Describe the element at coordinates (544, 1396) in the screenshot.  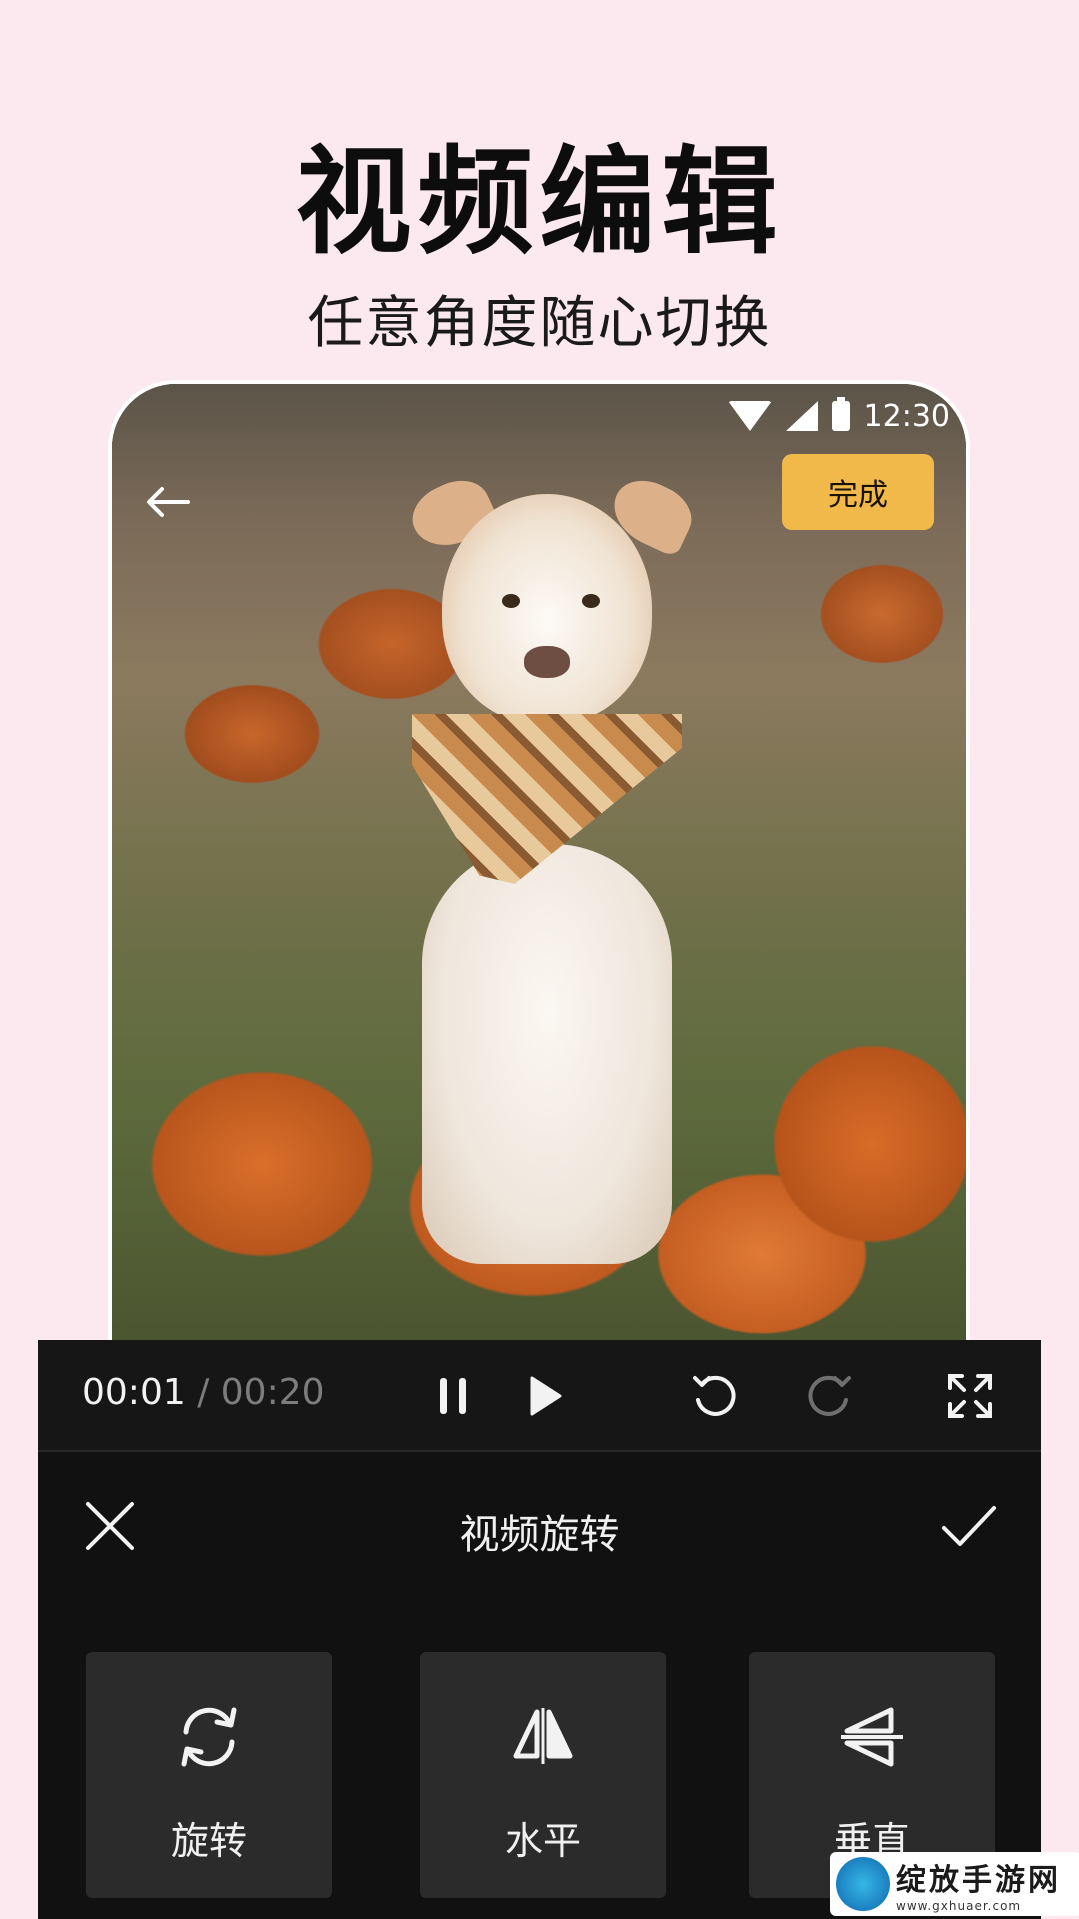
I see `play-icon` at that location.